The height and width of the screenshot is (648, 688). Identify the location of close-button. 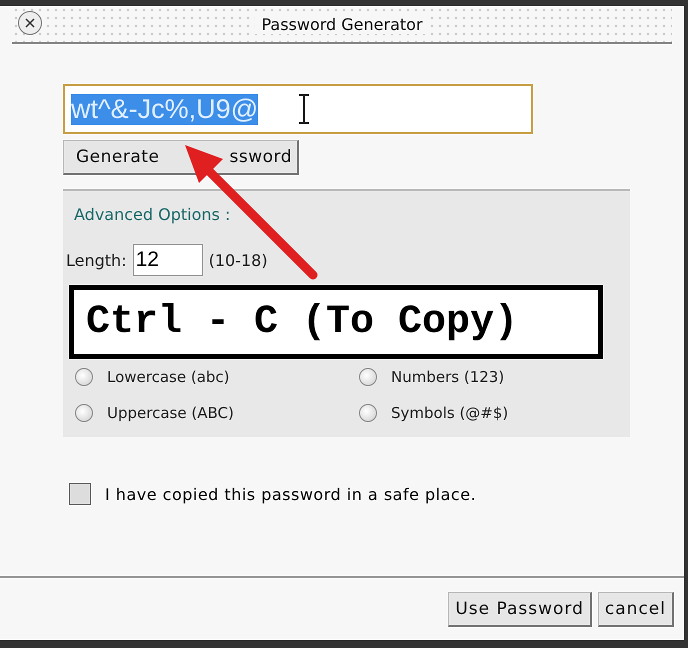
(30, 23).